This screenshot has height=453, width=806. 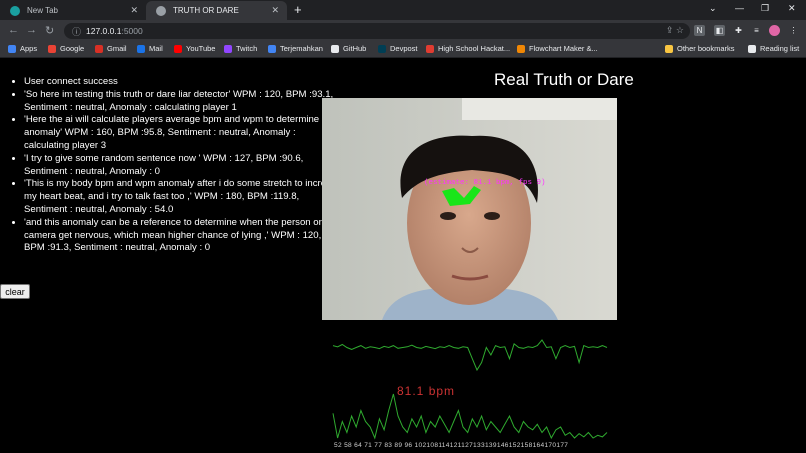 I want to click on bookmark-translate: Terjemahkan, so click(x=295, y=48).